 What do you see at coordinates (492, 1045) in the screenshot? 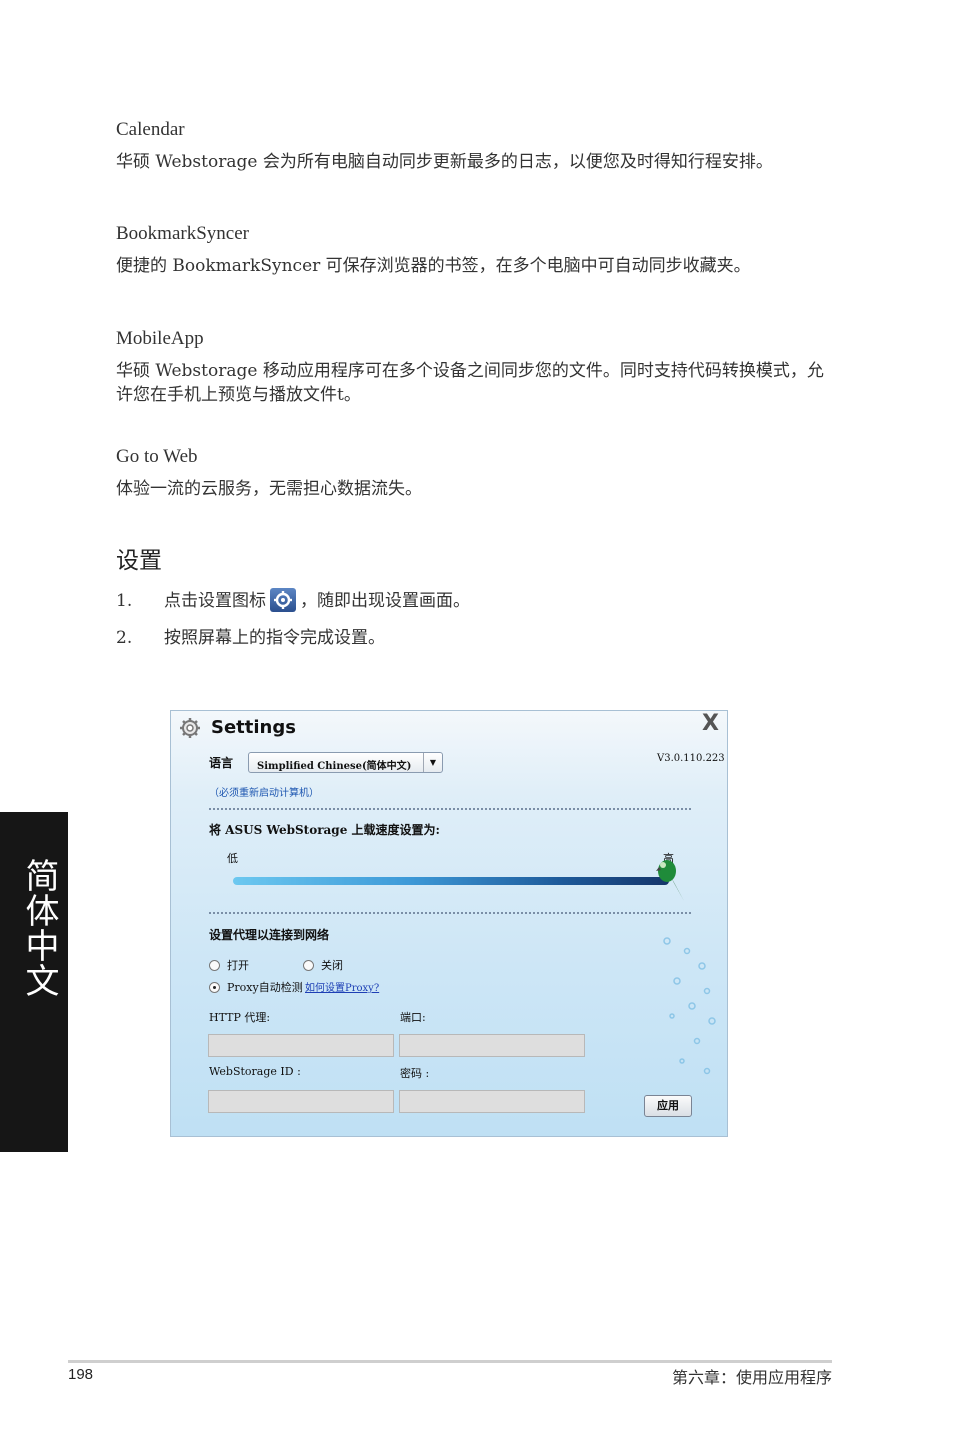
I see `port-field` at bounding box center [492, 1045].